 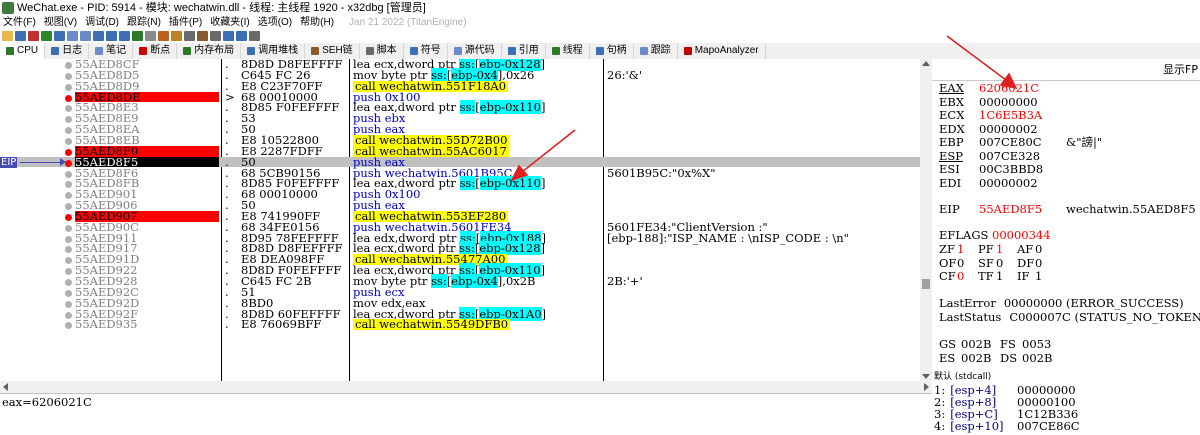 What do you see at coordinates (1104, 317) in the screenshot?
I see `register-value: C000007C (STATUS_NO_TOKEN)` at bounding box center [1104, 317].